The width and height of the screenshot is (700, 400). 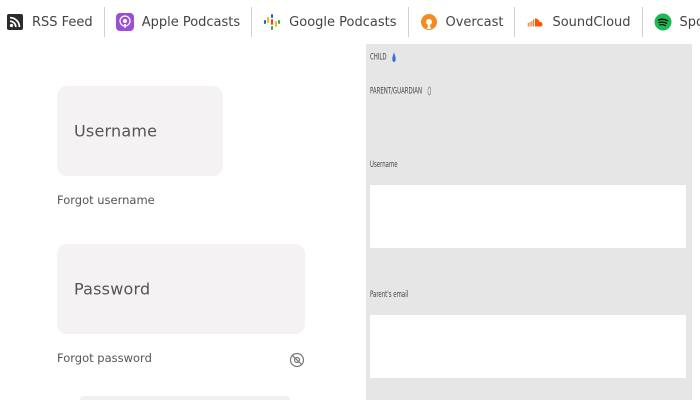 I want to click on rss-feed-link: RSS Feed, so click(x=52, y=22).